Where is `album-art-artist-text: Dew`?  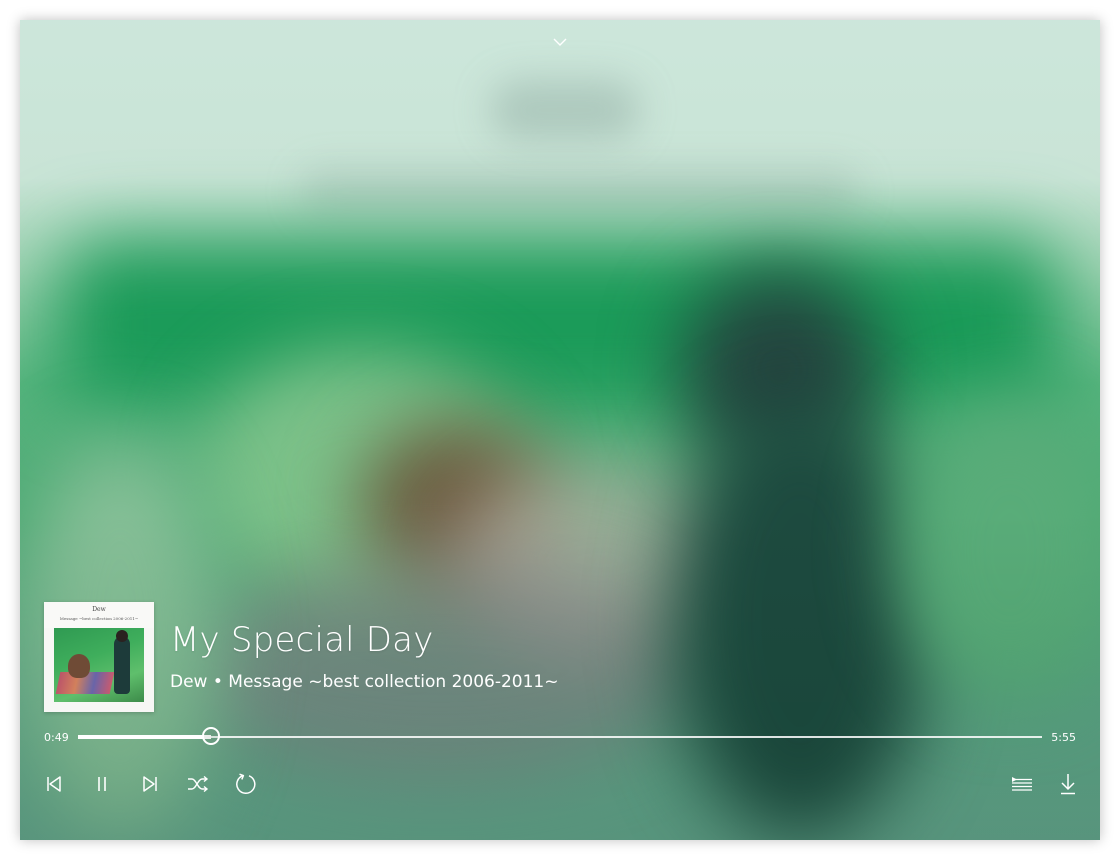 album-art-artist-text: Dew is located at coordinates (99, 609).